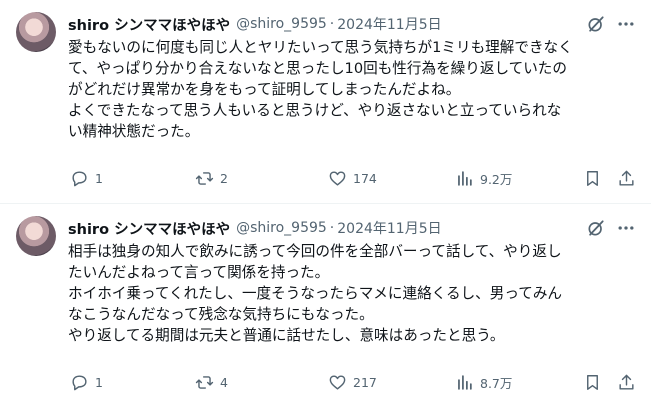  I want to click on repost-count: 4, so click(224, 382).